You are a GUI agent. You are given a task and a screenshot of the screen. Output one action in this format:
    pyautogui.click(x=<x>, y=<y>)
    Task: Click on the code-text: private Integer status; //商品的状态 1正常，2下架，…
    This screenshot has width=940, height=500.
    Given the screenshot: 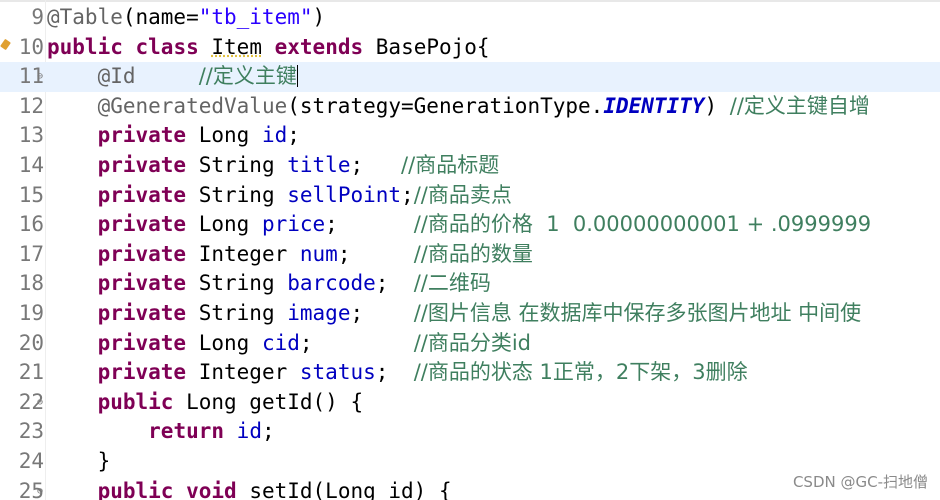 What is the action you would take?
    pyautogui.click(x=397, y=373)
    